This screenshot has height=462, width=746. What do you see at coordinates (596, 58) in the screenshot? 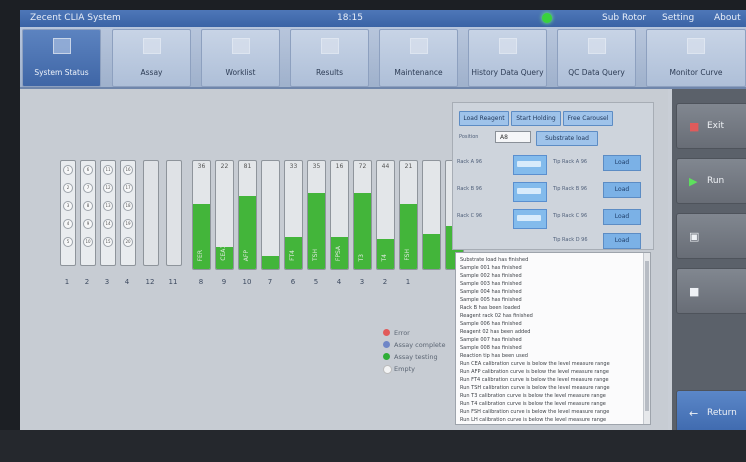
I see `tab-qc-data-query: QC Data Query` at bounding box center [596, 58].